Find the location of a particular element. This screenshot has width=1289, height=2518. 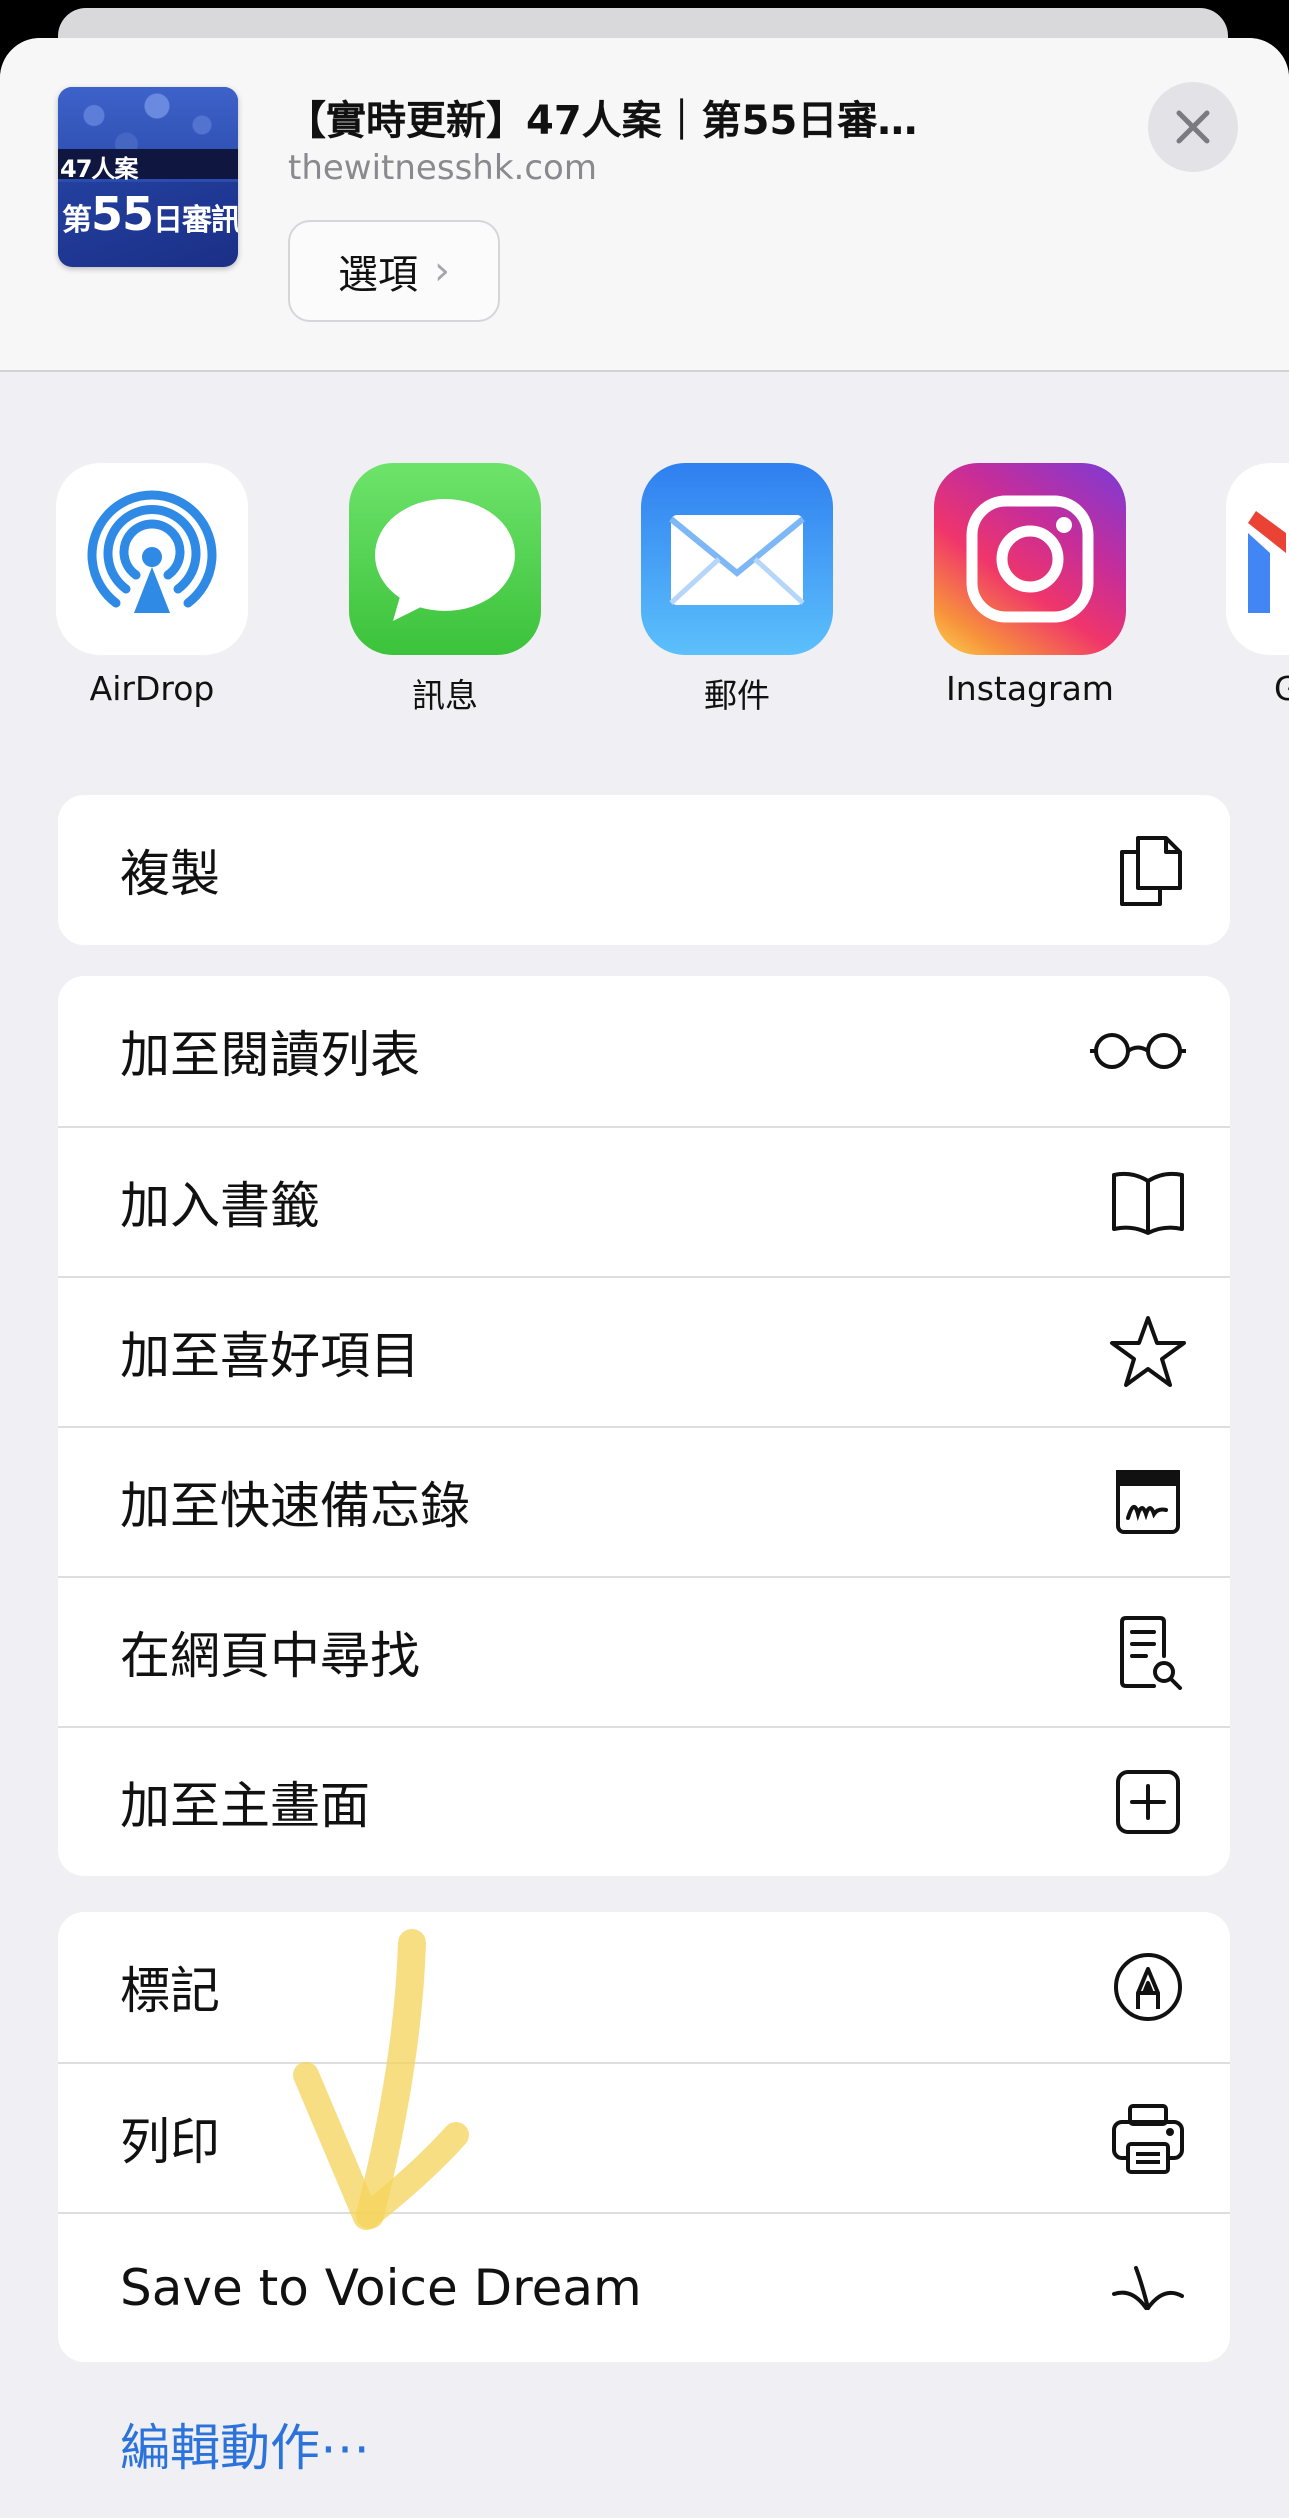

find-on-page-icon is located at coordinates (1148, 1652).